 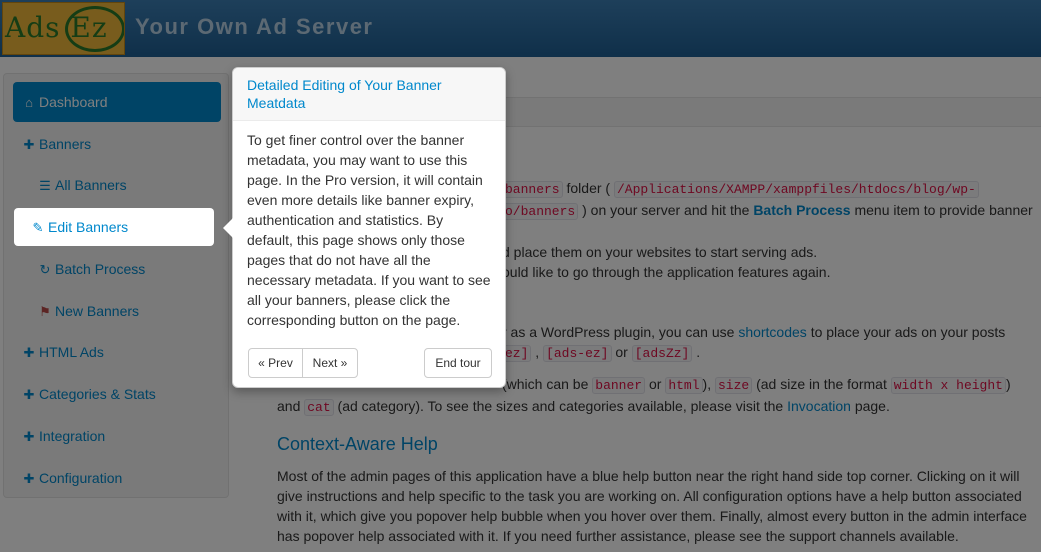 What do you see at coordinates (369, 94) in the screenshot?
I see `tour-title: Detailed Editing of Your Banner Meatdata` at bounding box center [369, 94].